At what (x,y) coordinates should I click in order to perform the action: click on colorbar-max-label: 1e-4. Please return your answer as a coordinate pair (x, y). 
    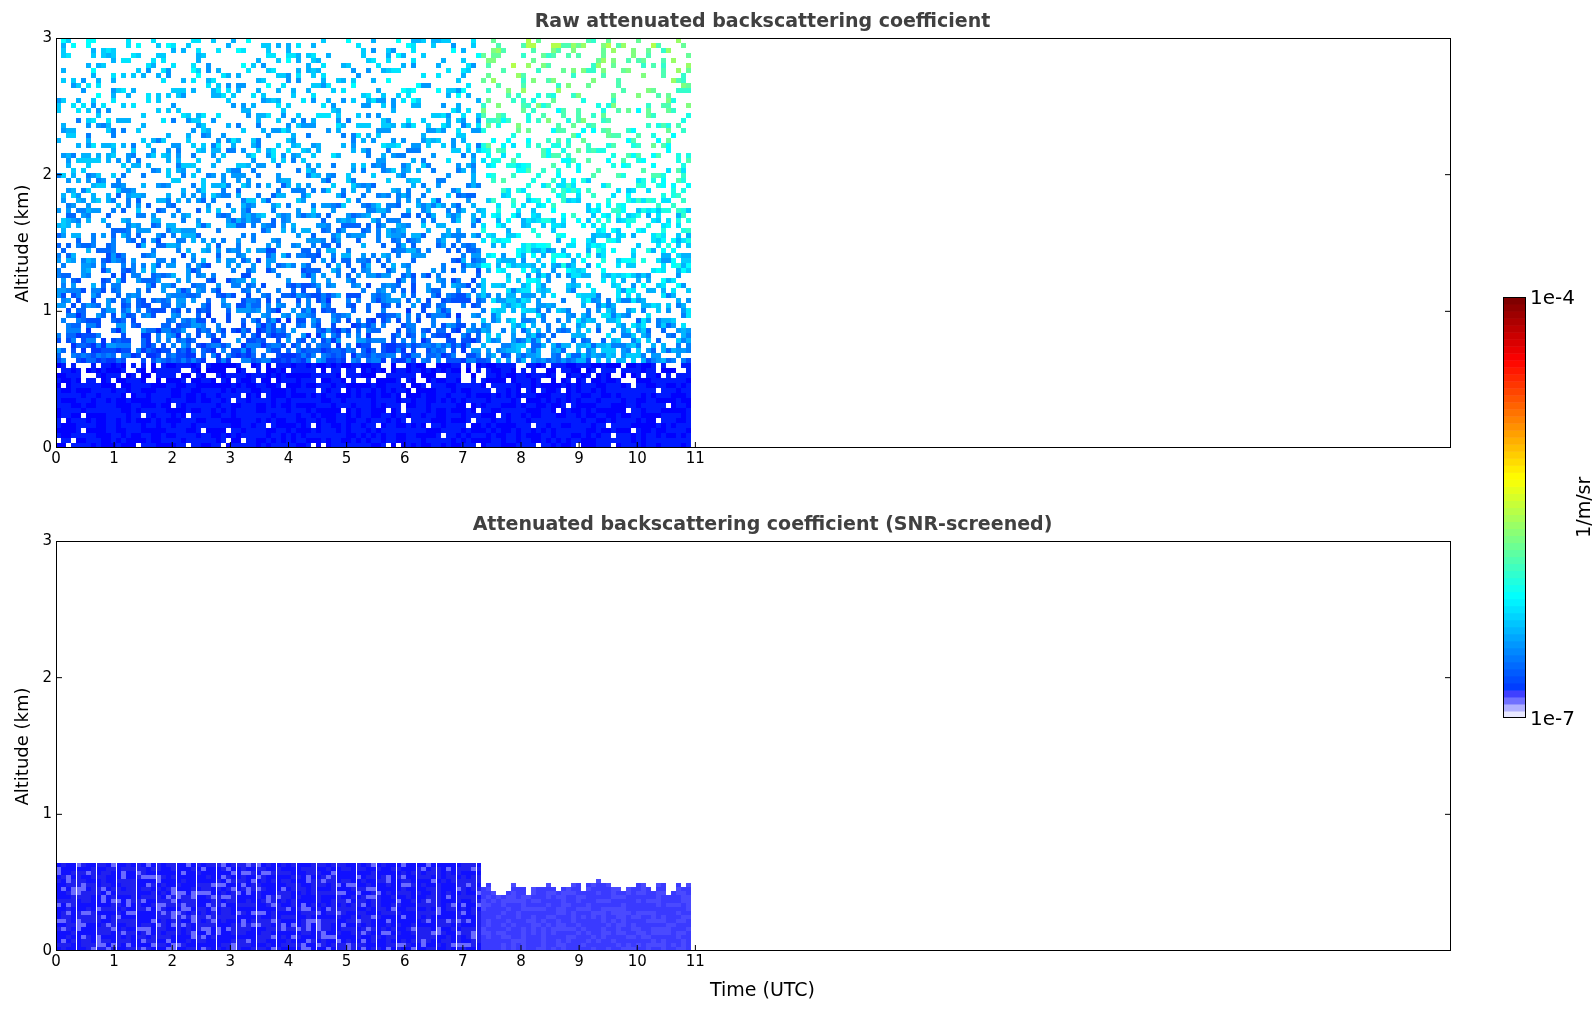
    Looking at the image, I should click on (1552, 297).